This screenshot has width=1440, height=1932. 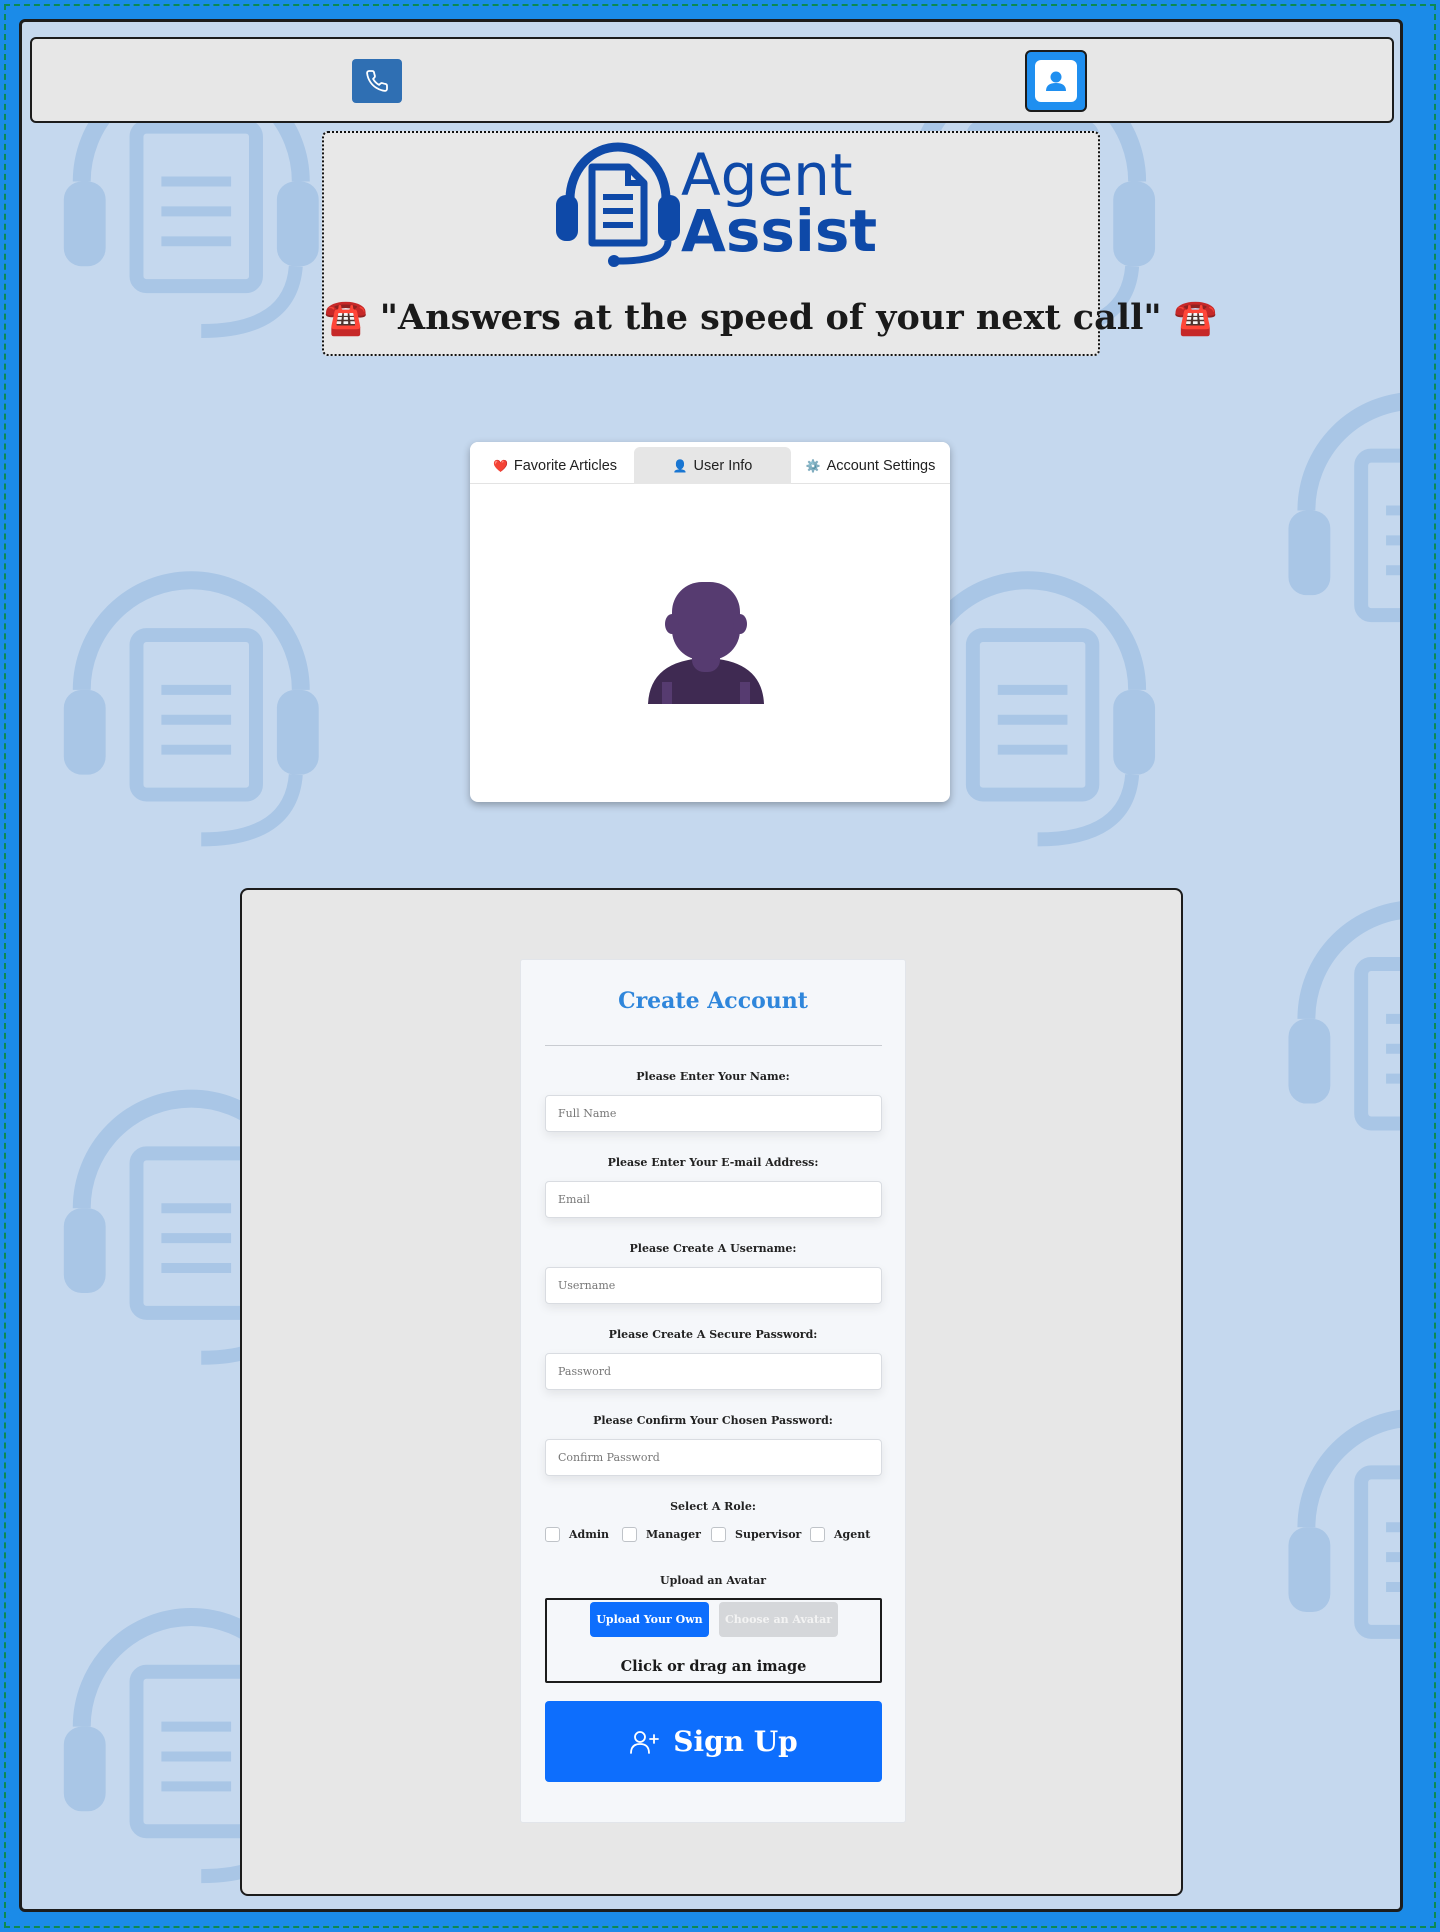 What do you see at coordinates (713, 1457) in the screenshot?
I see `confirm-password-input` at bounding box center [713, 1457].